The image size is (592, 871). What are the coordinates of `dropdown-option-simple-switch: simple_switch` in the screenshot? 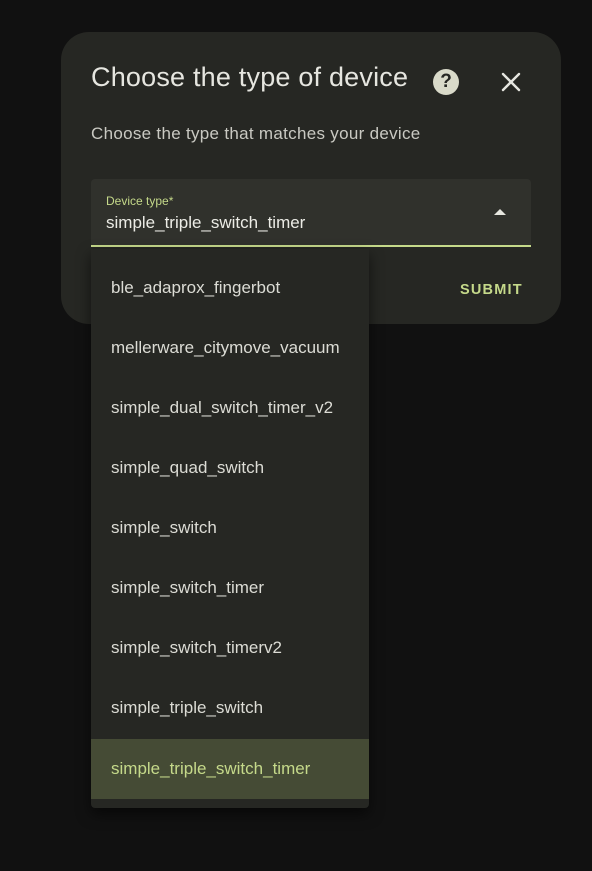 It's located at (230, 528).